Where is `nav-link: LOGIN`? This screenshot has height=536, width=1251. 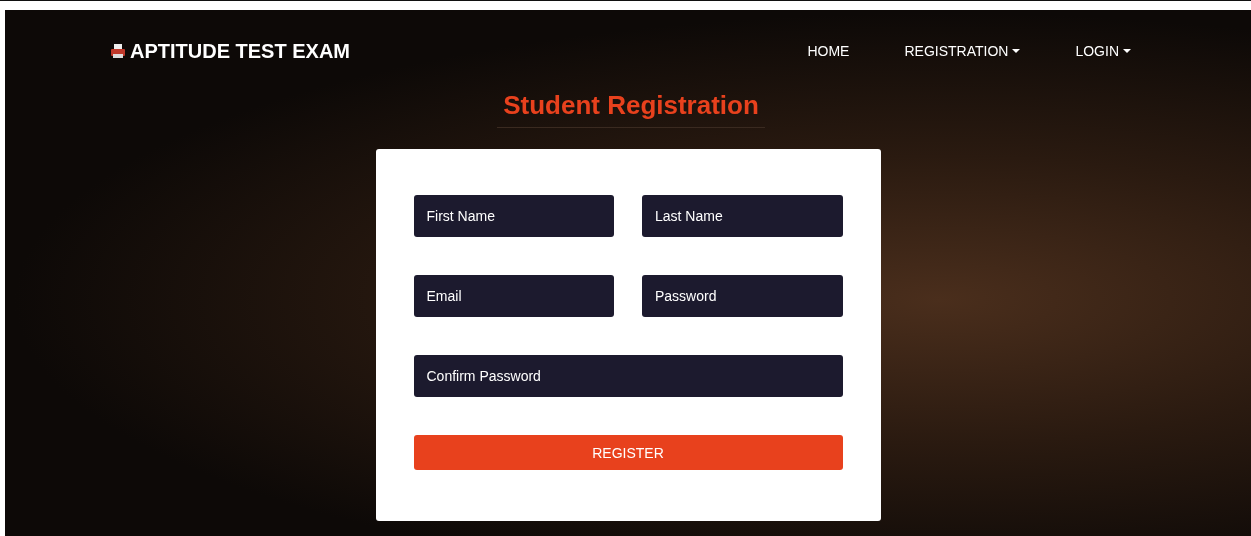
nav-link: LOGIN is located at coordinates (1103, 51).